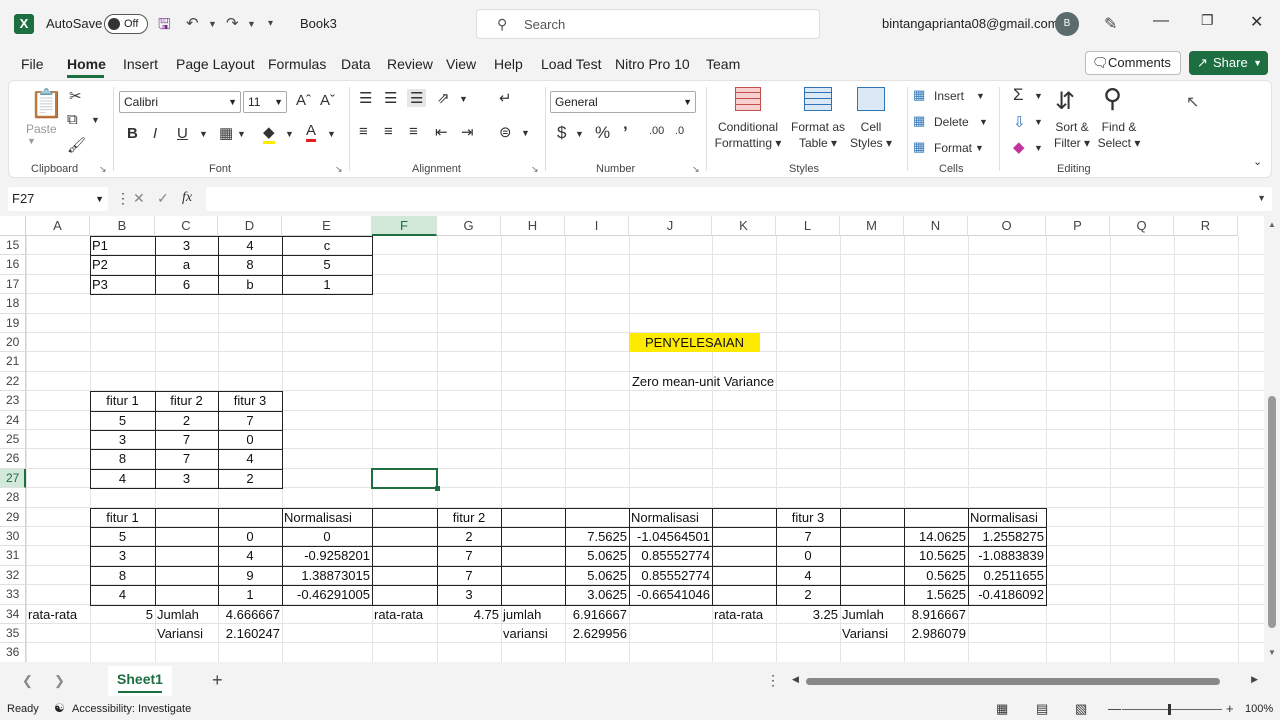  I want to click on wrap-text-icon: ↵, so click(505, 98).